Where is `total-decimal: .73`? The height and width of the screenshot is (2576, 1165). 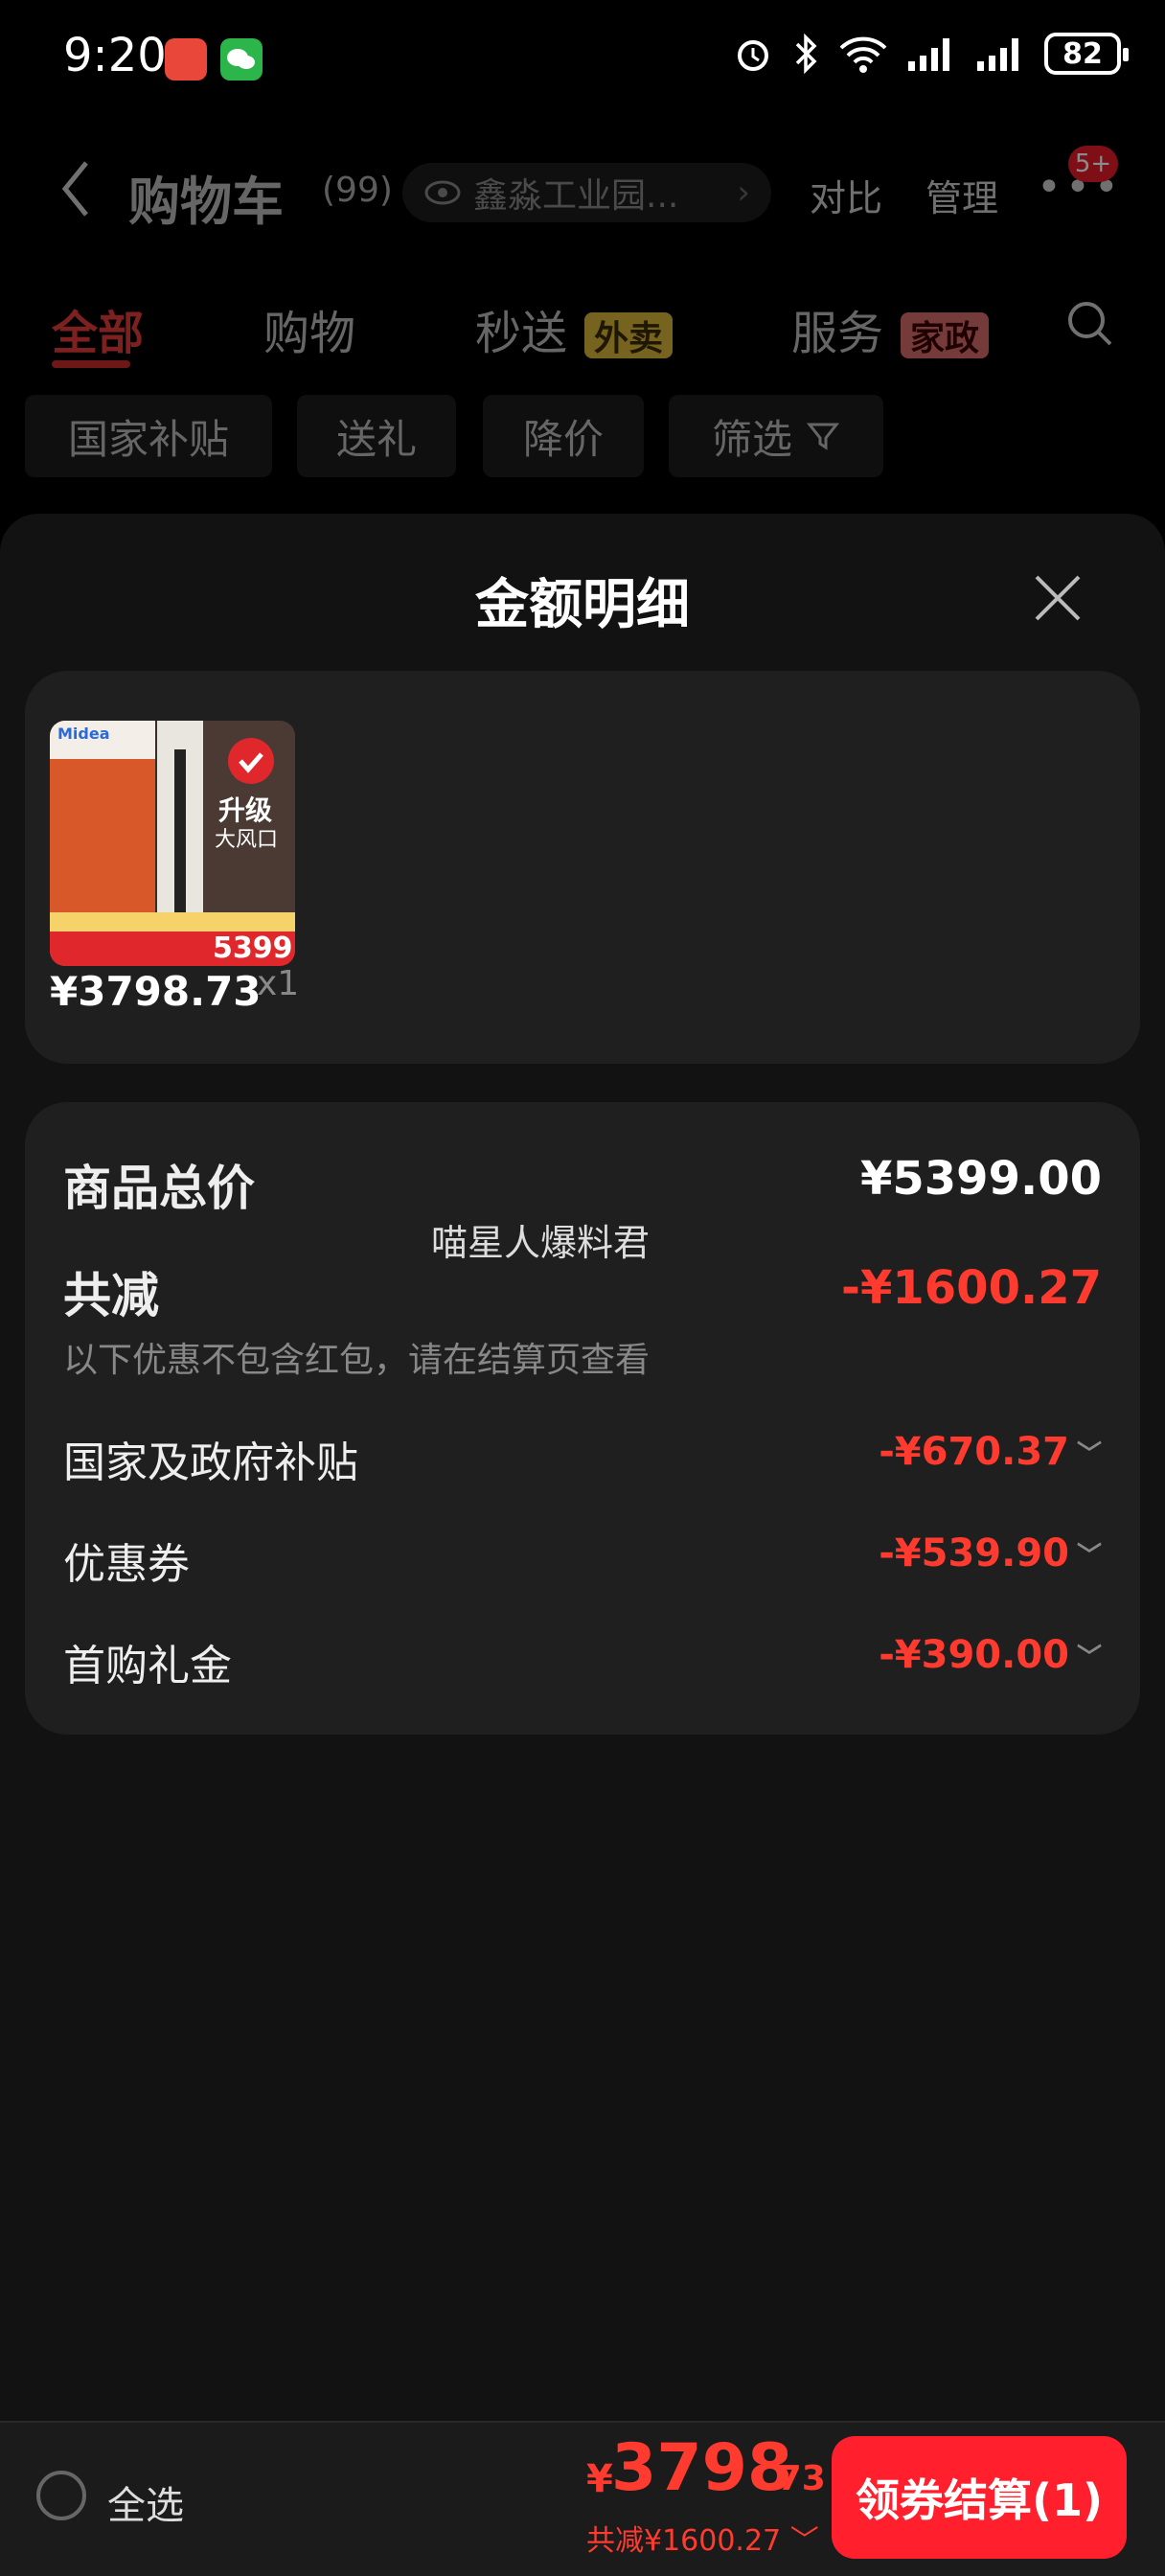
total-decimal: .73 is located at coordinates (795, 2478).